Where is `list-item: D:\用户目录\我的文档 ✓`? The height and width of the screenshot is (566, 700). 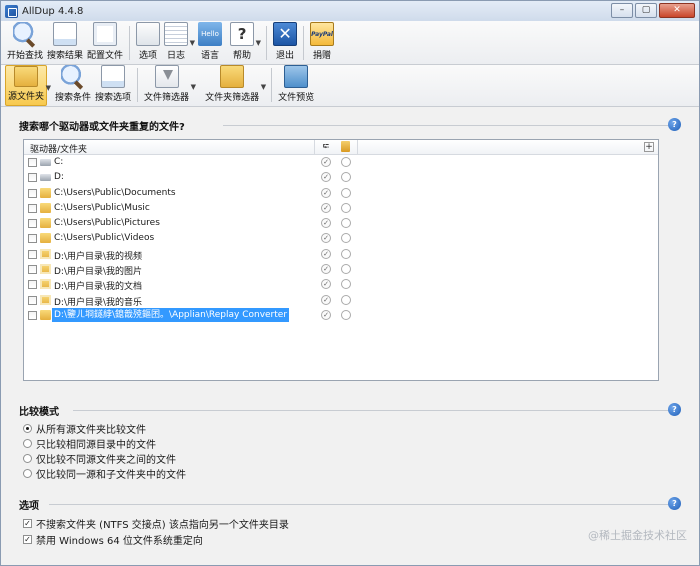
list-item: D:\用户目录\我的文档 ✓ is located at coordinates (341, 284).